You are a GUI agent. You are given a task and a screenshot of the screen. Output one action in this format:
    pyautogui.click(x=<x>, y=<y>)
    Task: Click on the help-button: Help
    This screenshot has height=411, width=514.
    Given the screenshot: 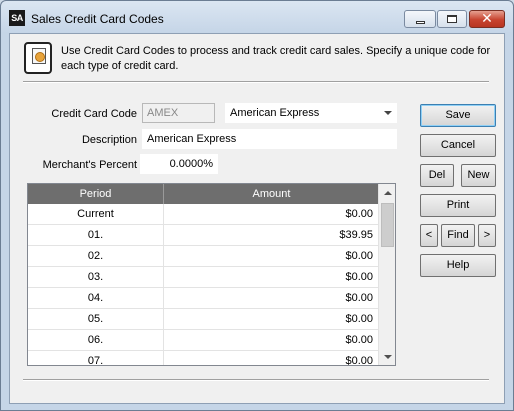 What is the action you would take?
    pyautogui.click(x=458, y=265)
    